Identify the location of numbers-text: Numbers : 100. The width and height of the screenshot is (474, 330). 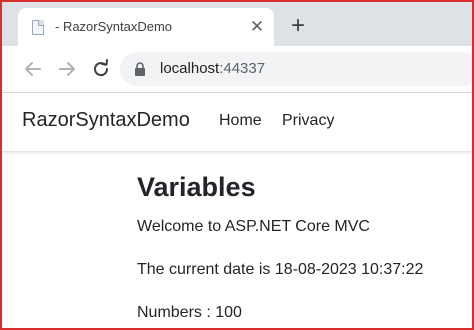
(189, 312).